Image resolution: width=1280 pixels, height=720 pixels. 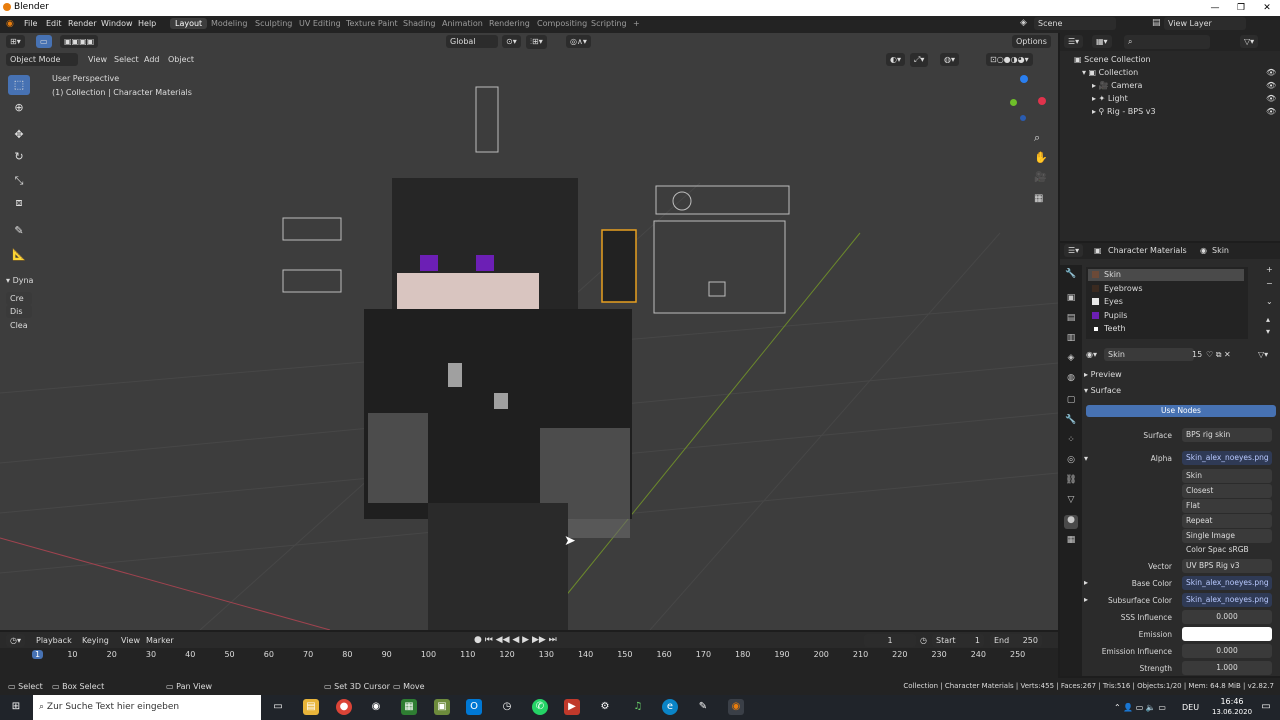 I want to click on material-browse-icon: ◉▾, so click(x=1091, y=354).